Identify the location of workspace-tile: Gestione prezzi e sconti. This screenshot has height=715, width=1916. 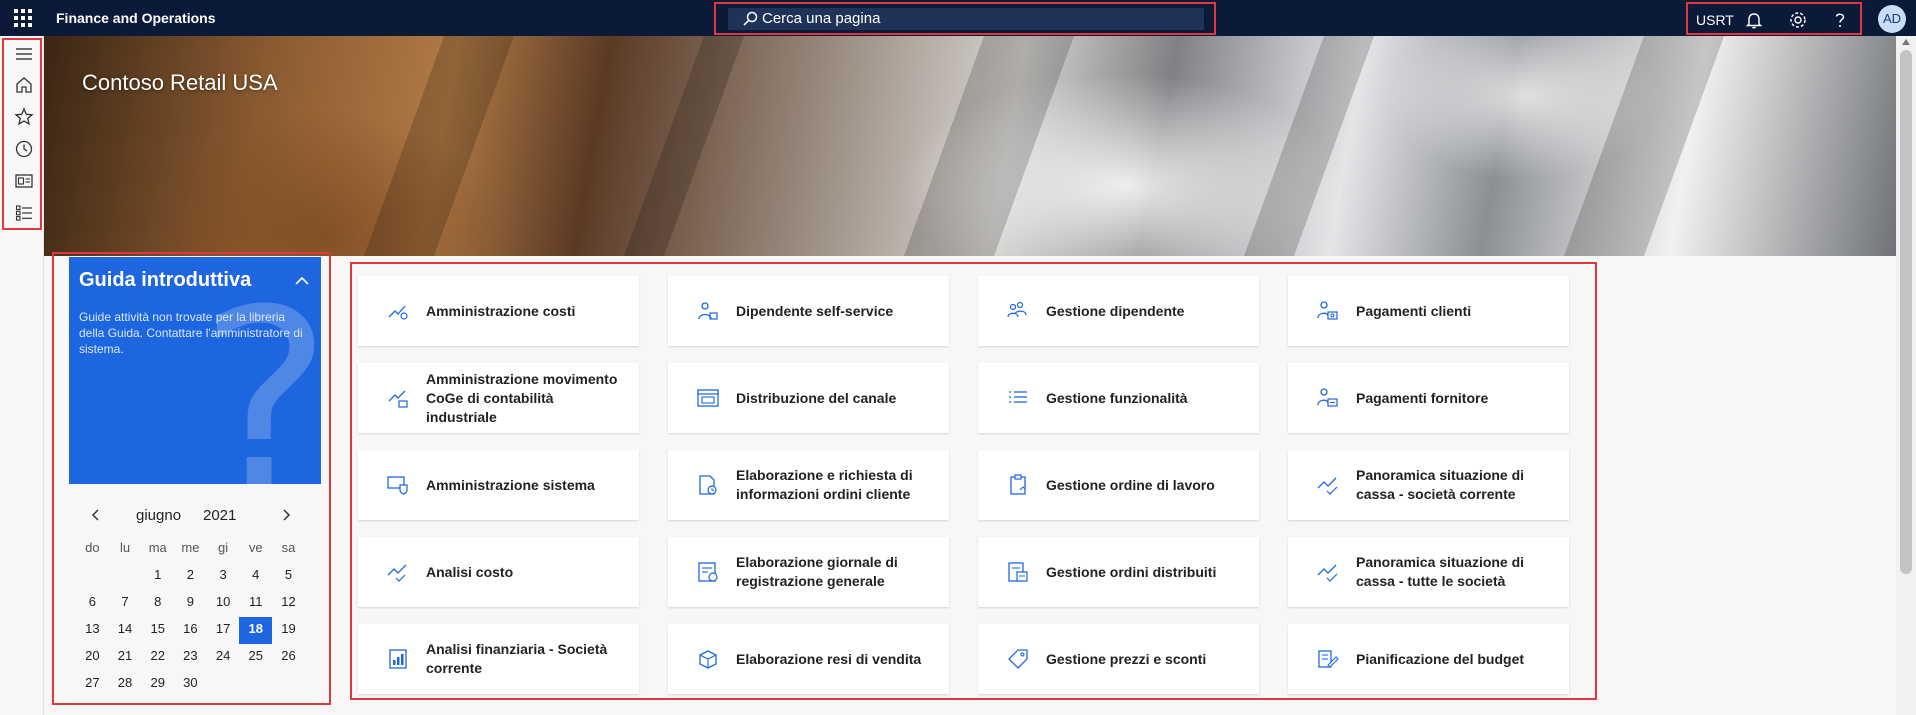
(1118, 659).